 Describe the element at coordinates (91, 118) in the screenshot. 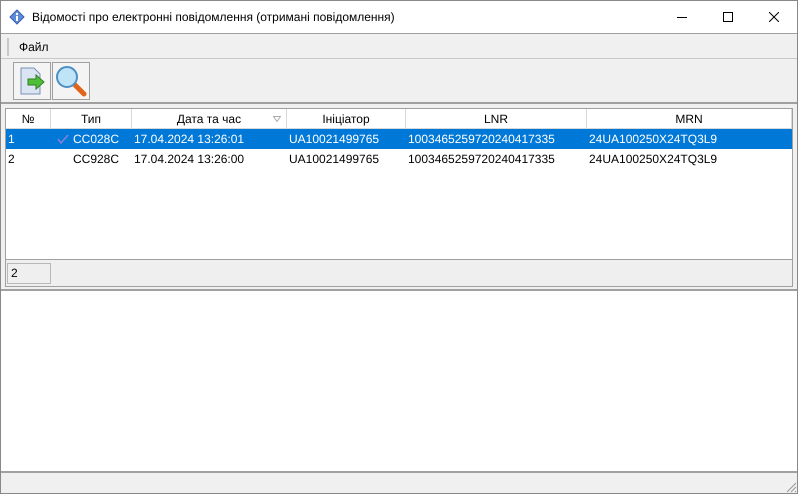

I see `column-header: Тип` at that location.